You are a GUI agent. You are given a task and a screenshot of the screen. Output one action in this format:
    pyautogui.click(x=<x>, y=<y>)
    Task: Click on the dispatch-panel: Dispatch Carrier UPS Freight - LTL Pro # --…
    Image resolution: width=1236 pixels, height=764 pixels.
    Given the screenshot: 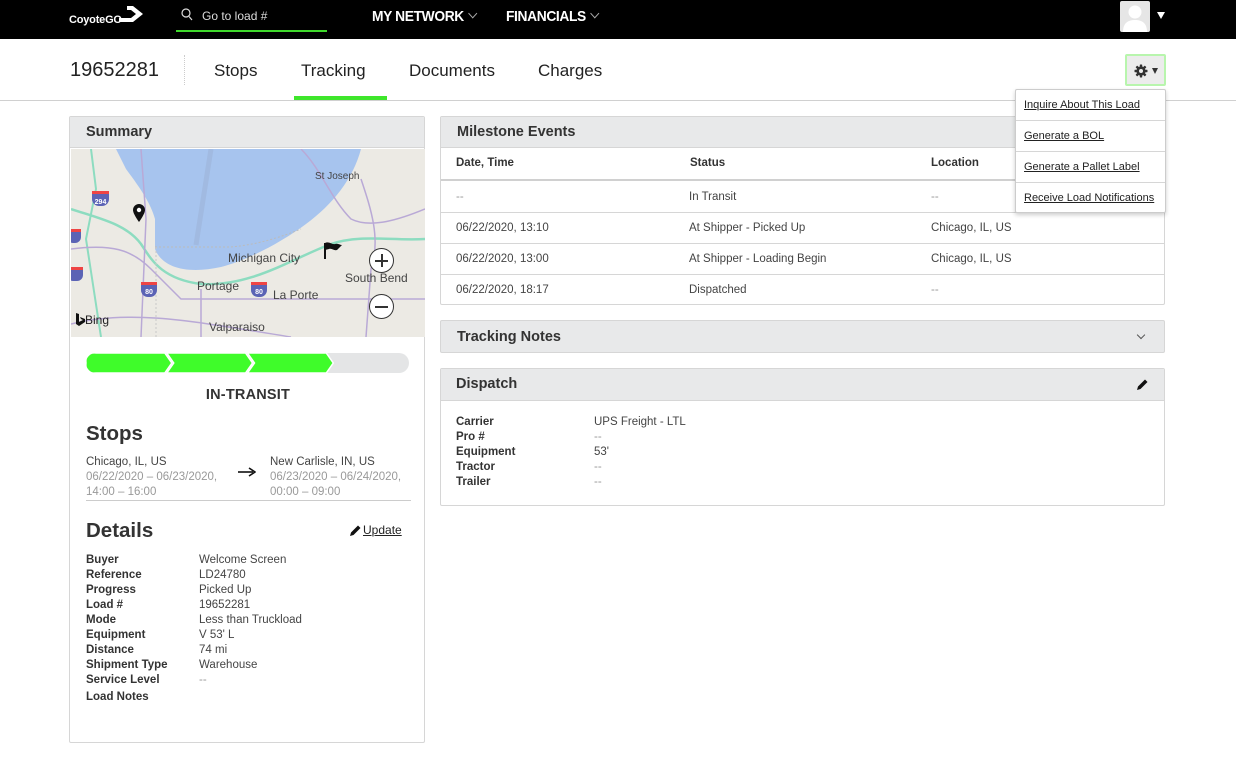 What is the action you would take?
    pyautogui.click(x=802, y=437)
    